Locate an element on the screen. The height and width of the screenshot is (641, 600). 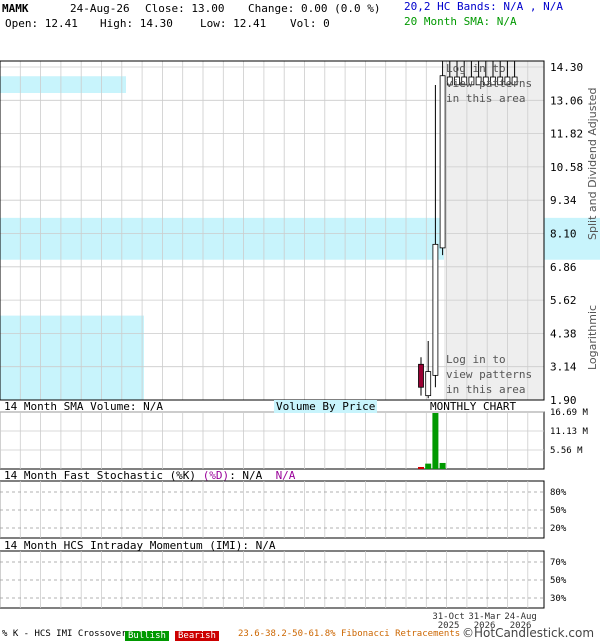
patterns-login-line2: view patterns is located at coordinates (489, 83).